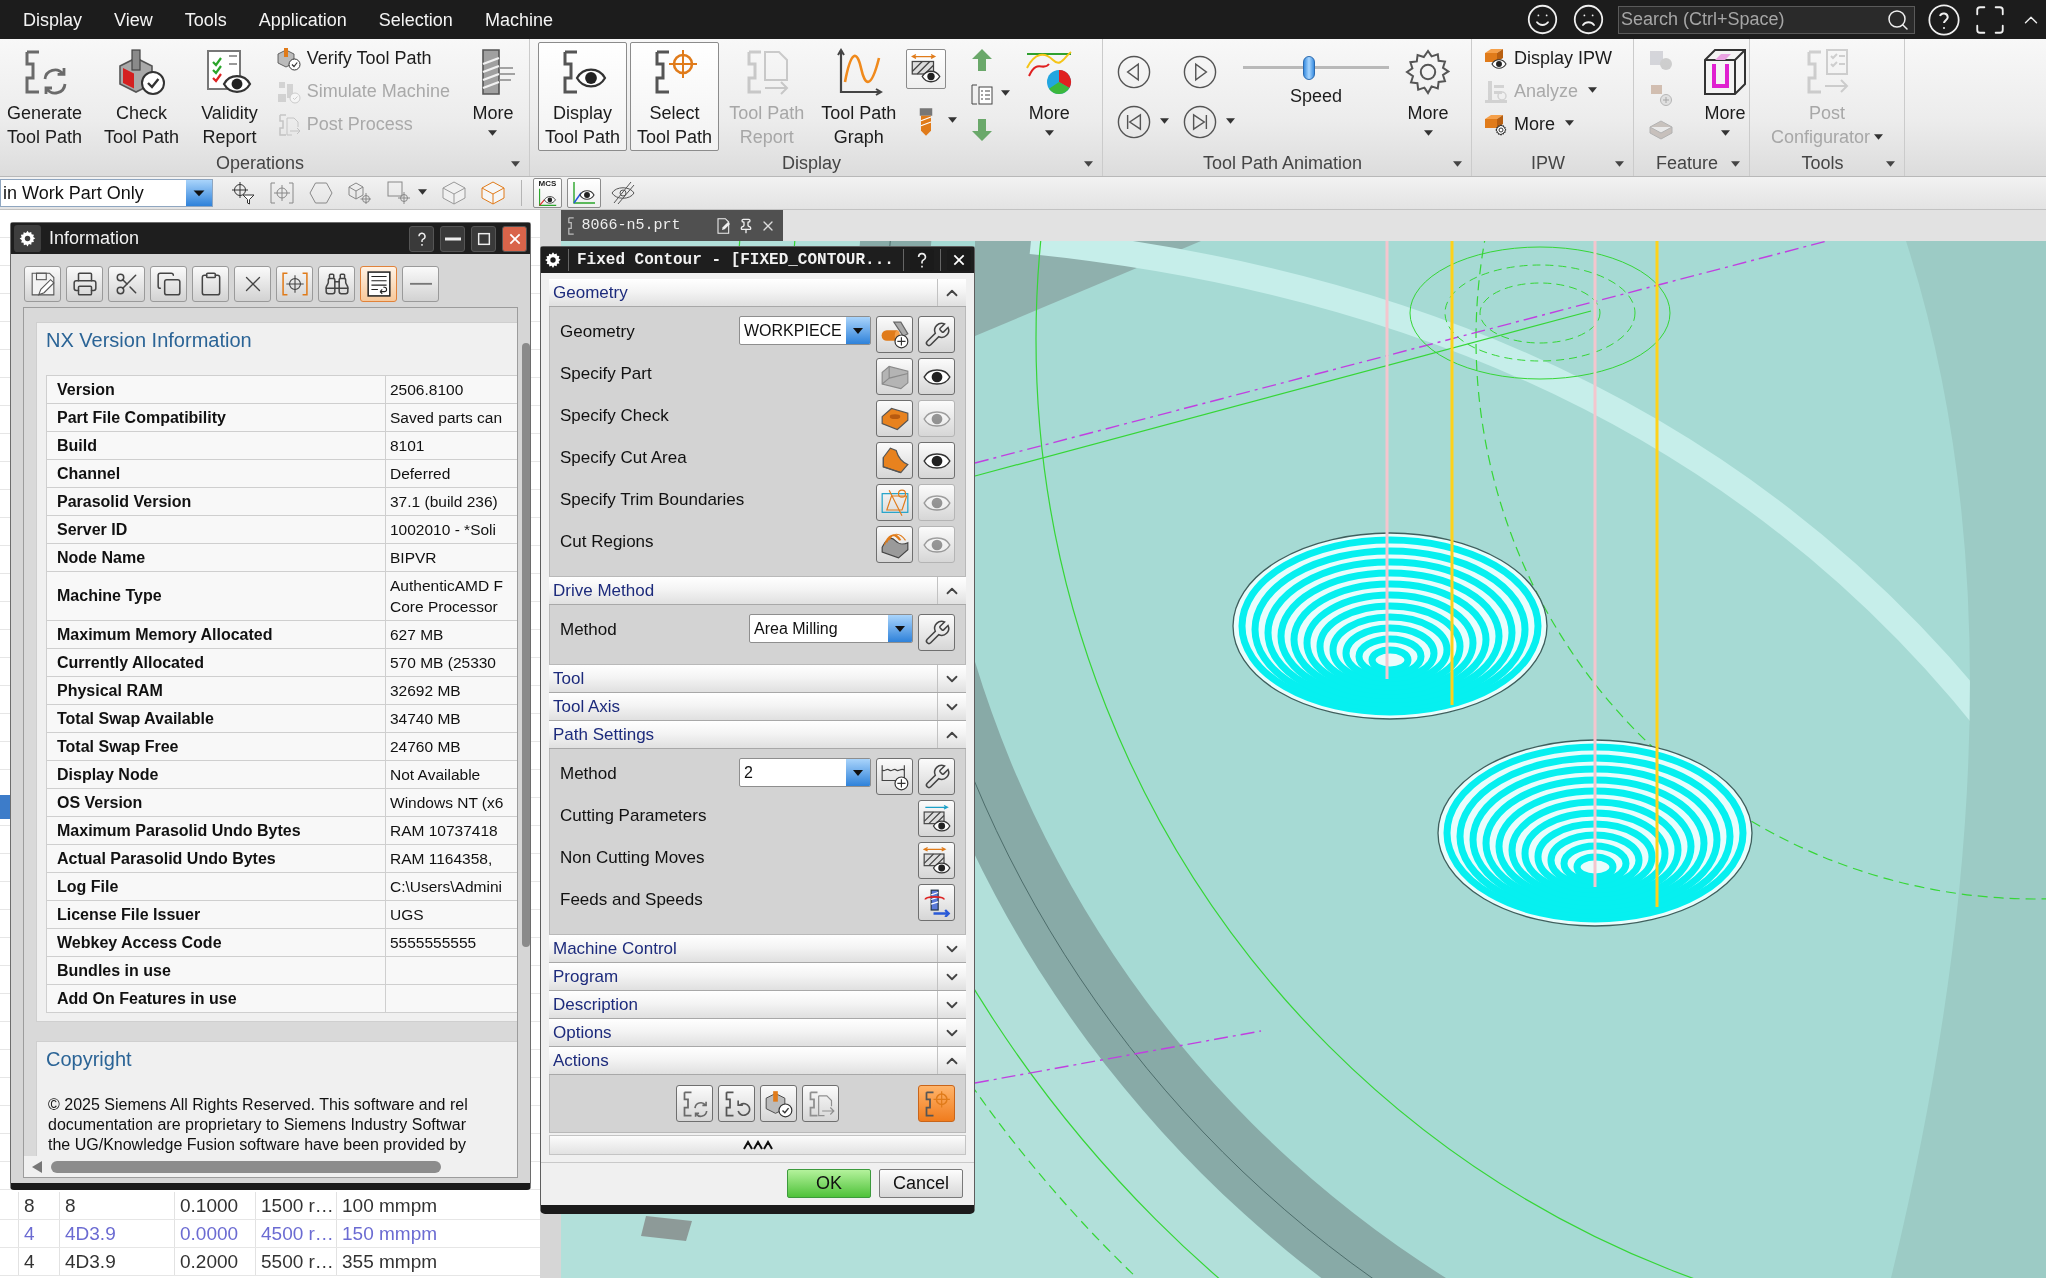 This screenshot has height=1278, width=2046. Describe the element at coordinates (415, 19) in the screenshot. I see `menu-item: Selection` at that location.